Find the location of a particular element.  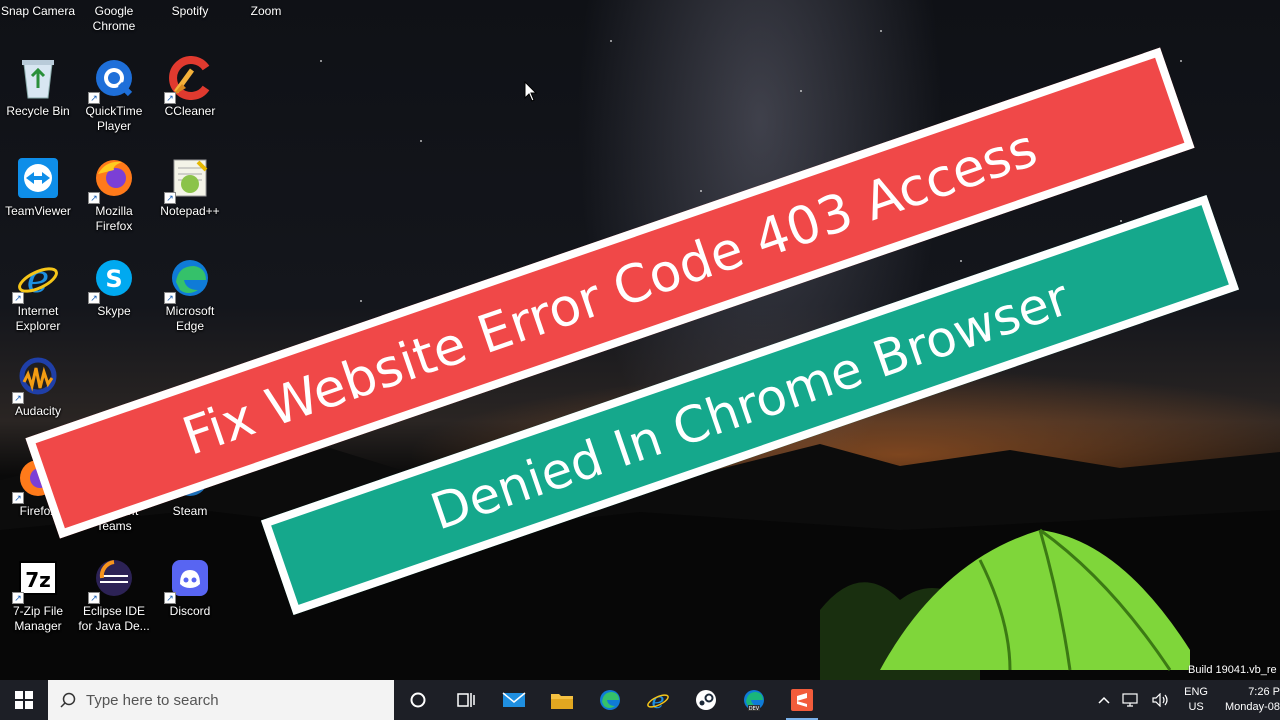

volume-icon is located at coordinates (1160, 700).